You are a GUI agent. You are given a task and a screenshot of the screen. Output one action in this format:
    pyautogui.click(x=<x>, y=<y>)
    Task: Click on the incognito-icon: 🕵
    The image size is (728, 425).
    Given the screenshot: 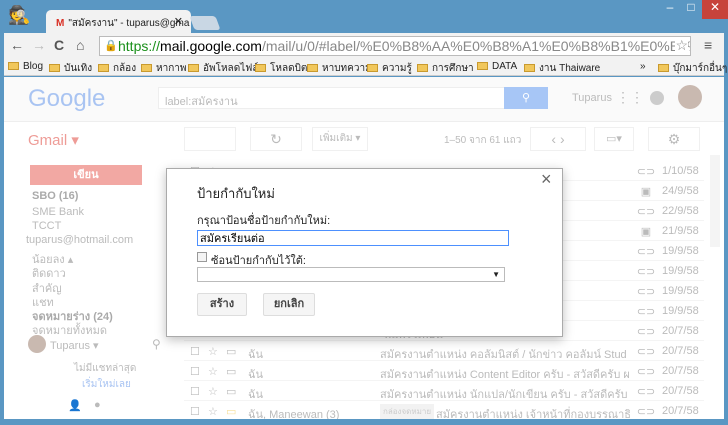 What is the action you would take?
    pyautogui.click(x=19, y=15)
    